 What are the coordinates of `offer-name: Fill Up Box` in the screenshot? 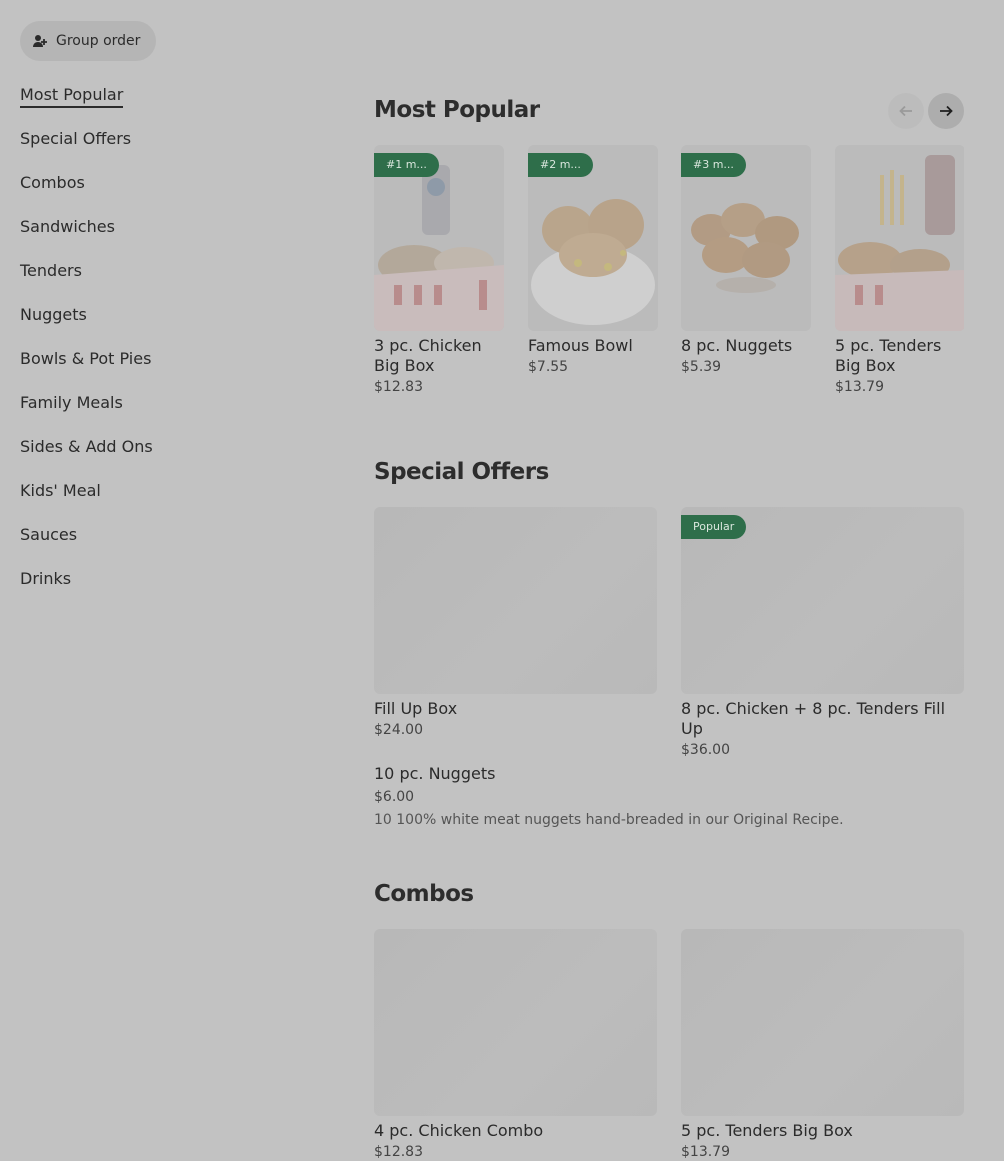 It's located at (416, 708).